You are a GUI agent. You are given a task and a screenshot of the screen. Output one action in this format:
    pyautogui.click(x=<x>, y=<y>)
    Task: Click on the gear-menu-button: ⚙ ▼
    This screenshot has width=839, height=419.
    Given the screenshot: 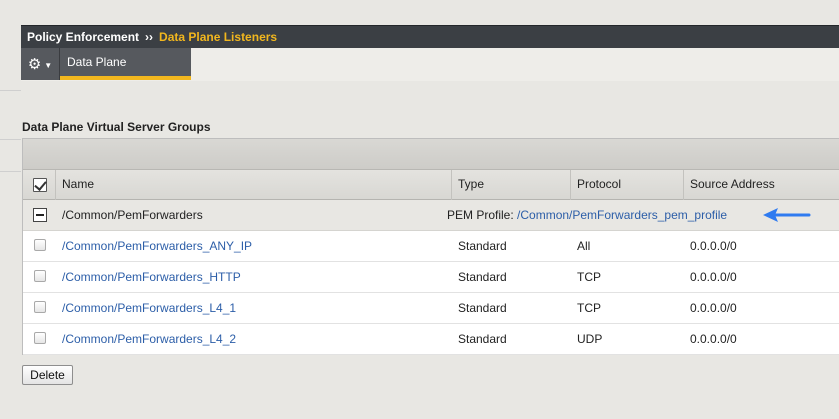 What is the action you would take?
    pyautogui.click(x=40, y=64)
    